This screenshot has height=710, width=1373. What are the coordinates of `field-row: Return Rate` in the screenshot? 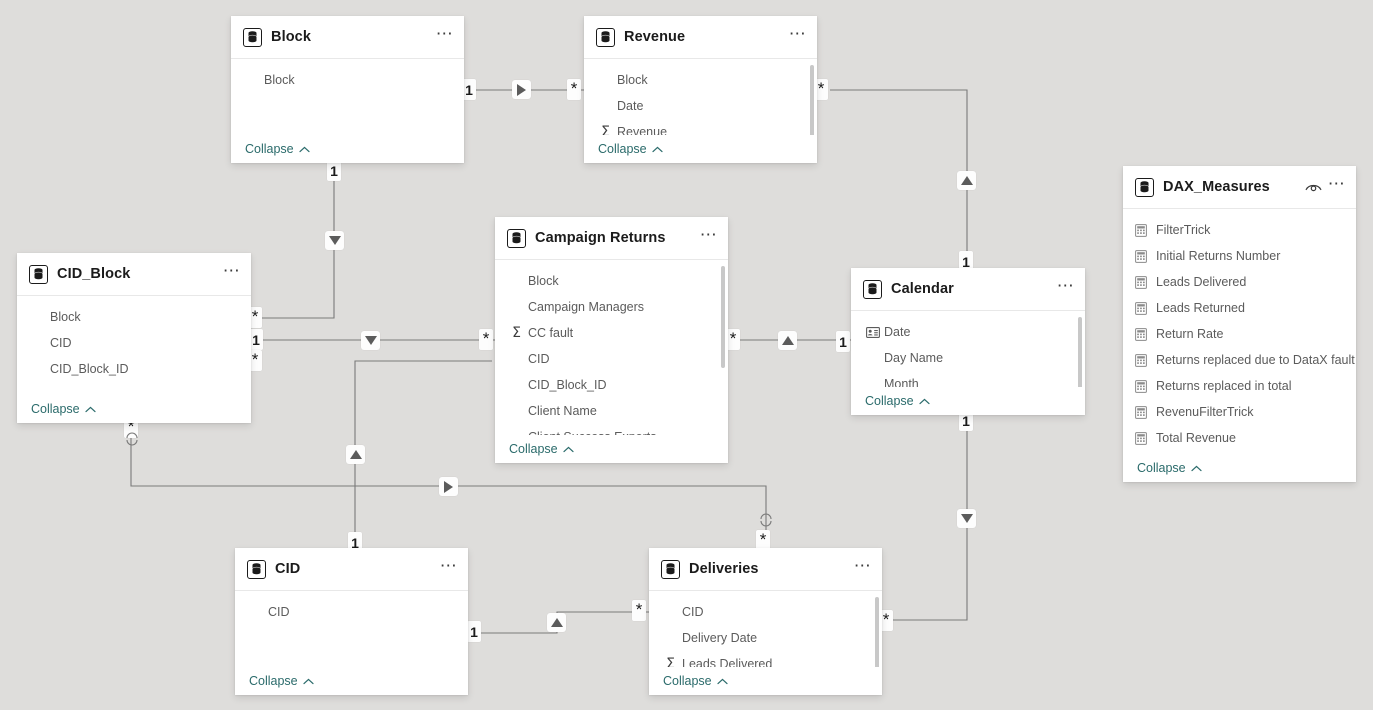 It's located at (1239, 334).